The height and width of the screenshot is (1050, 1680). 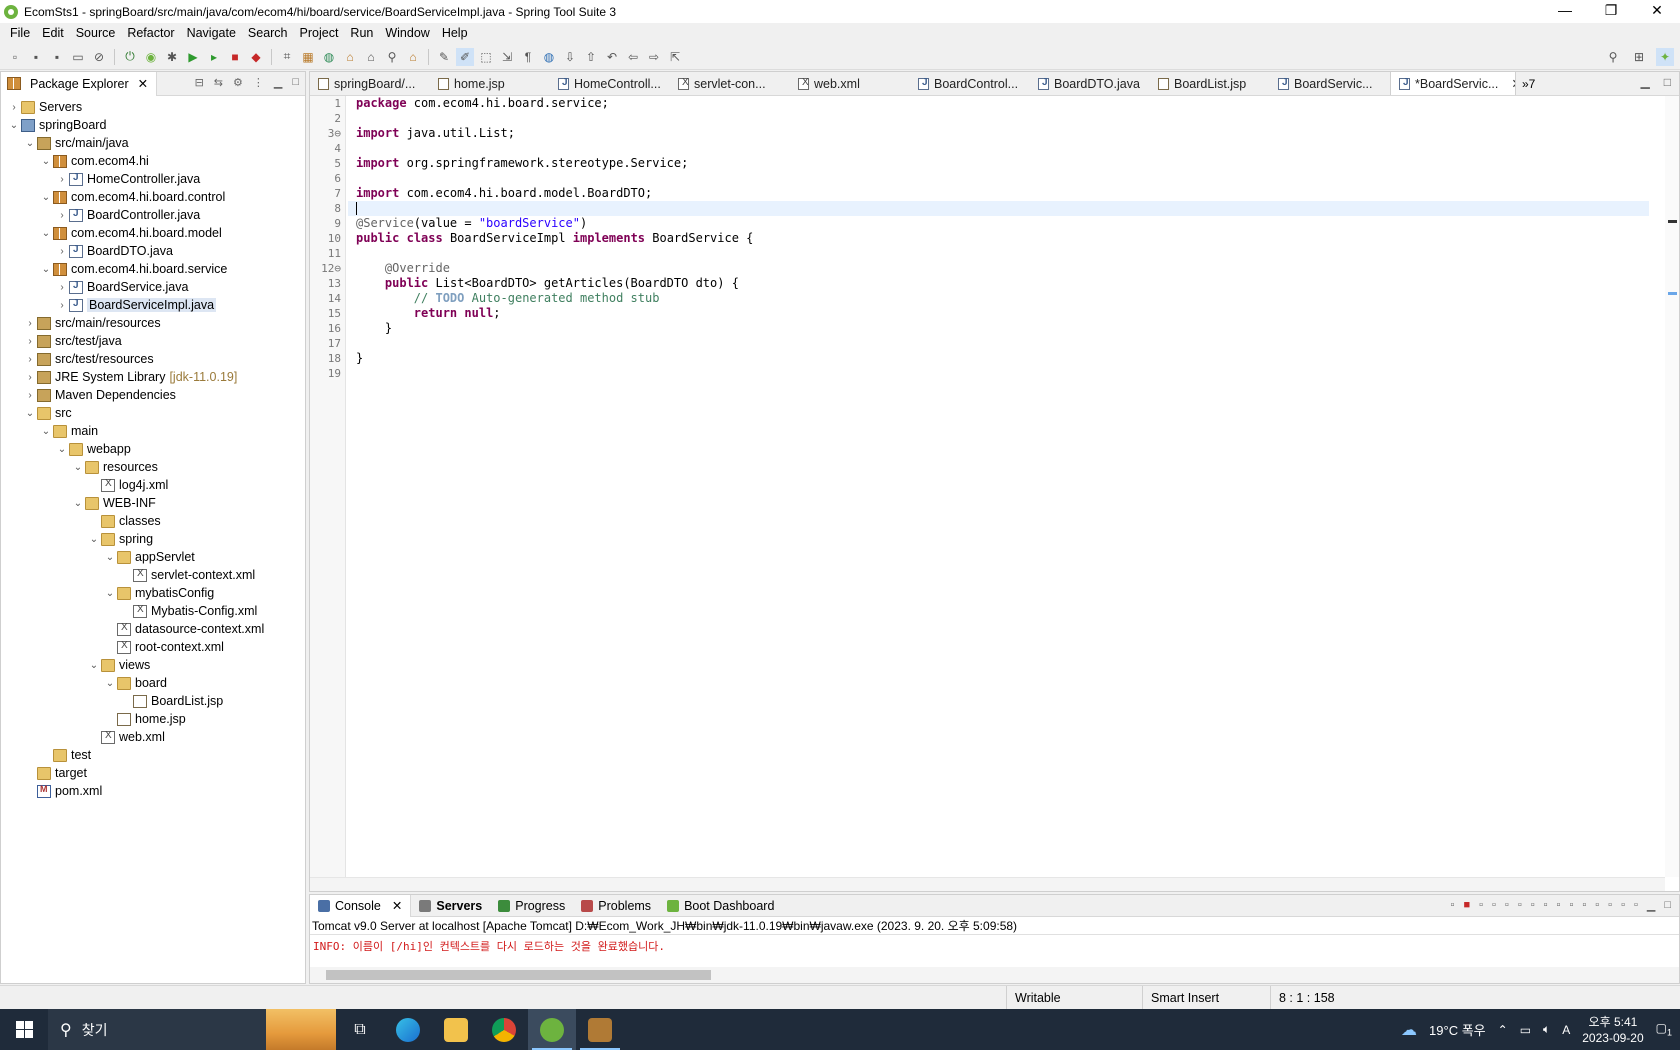 What do you see at coordinates (1665, 57) in the screenshot?
I see `spring-perspective-icon: ✦` at bounding box center [1665, 57].